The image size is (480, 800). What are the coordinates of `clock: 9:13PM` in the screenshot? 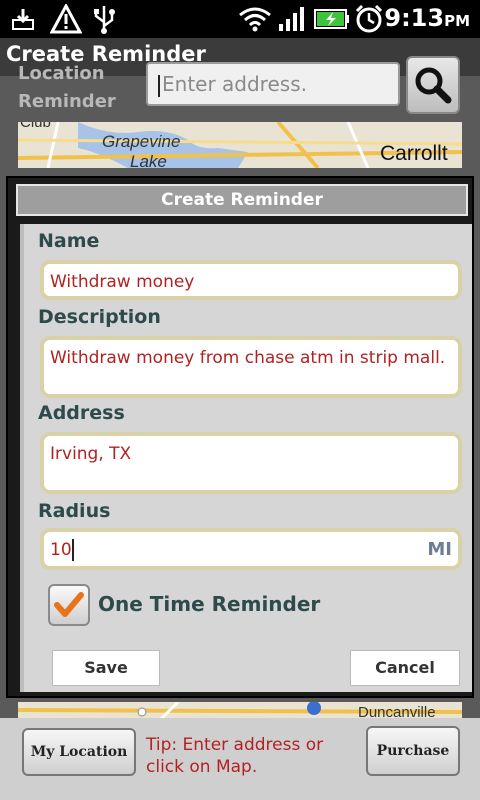 It's located at (427, 18).